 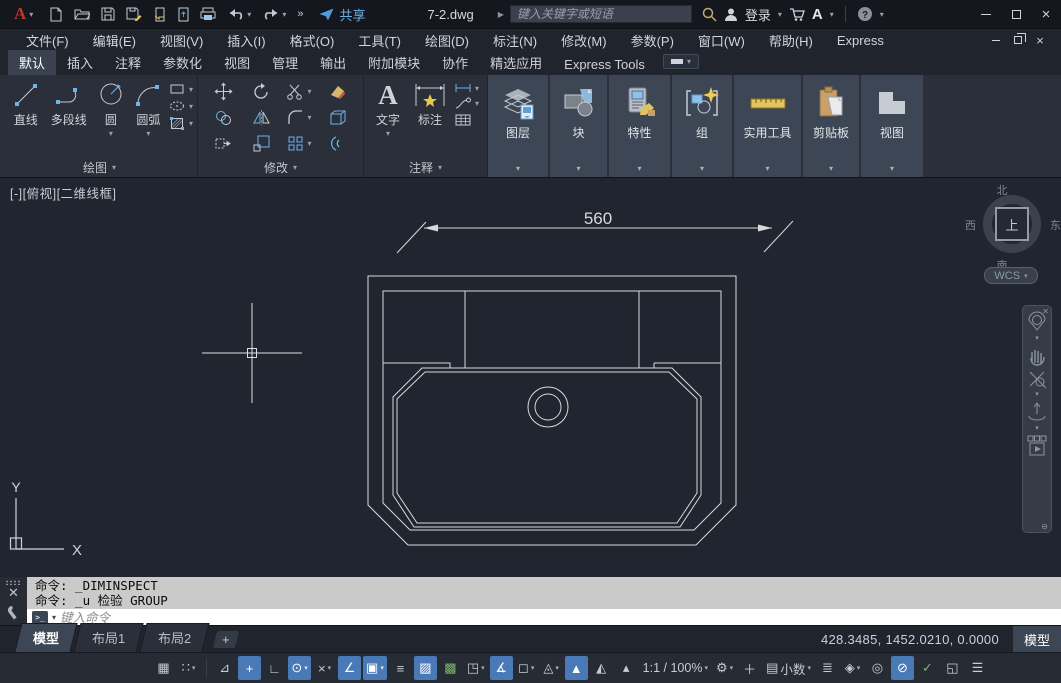 I want to click on lock-ui-icon: ◈ ▾, so click(x=852, y=668).